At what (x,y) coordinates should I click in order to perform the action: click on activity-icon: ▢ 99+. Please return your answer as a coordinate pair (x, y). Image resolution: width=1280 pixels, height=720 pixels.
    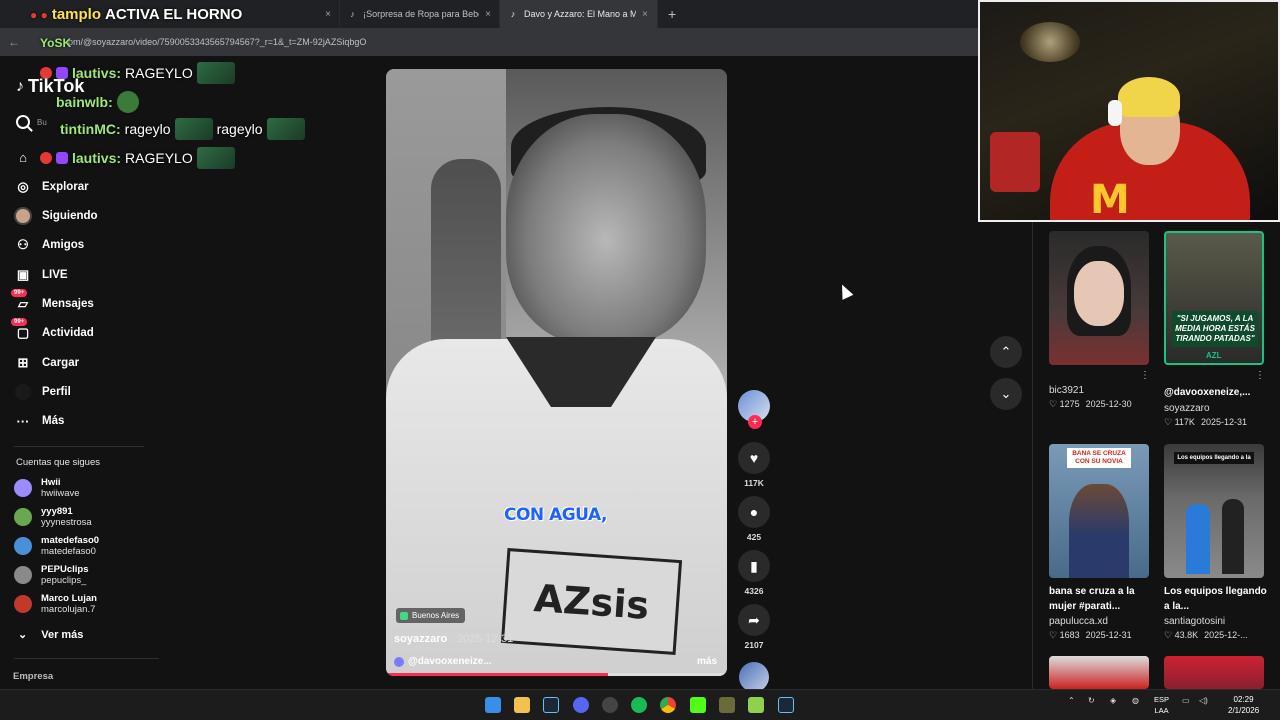
    Looking at the image, I should click on (21, 330).